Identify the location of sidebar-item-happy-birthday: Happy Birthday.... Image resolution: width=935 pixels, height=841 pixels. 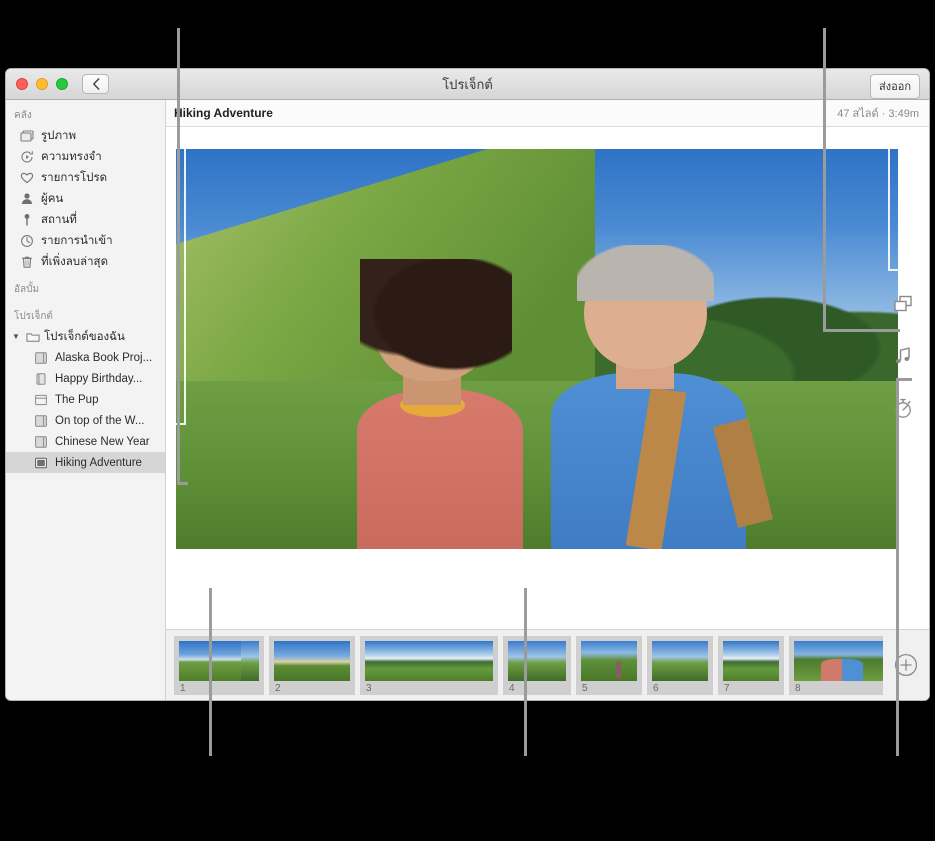
(85, 378).